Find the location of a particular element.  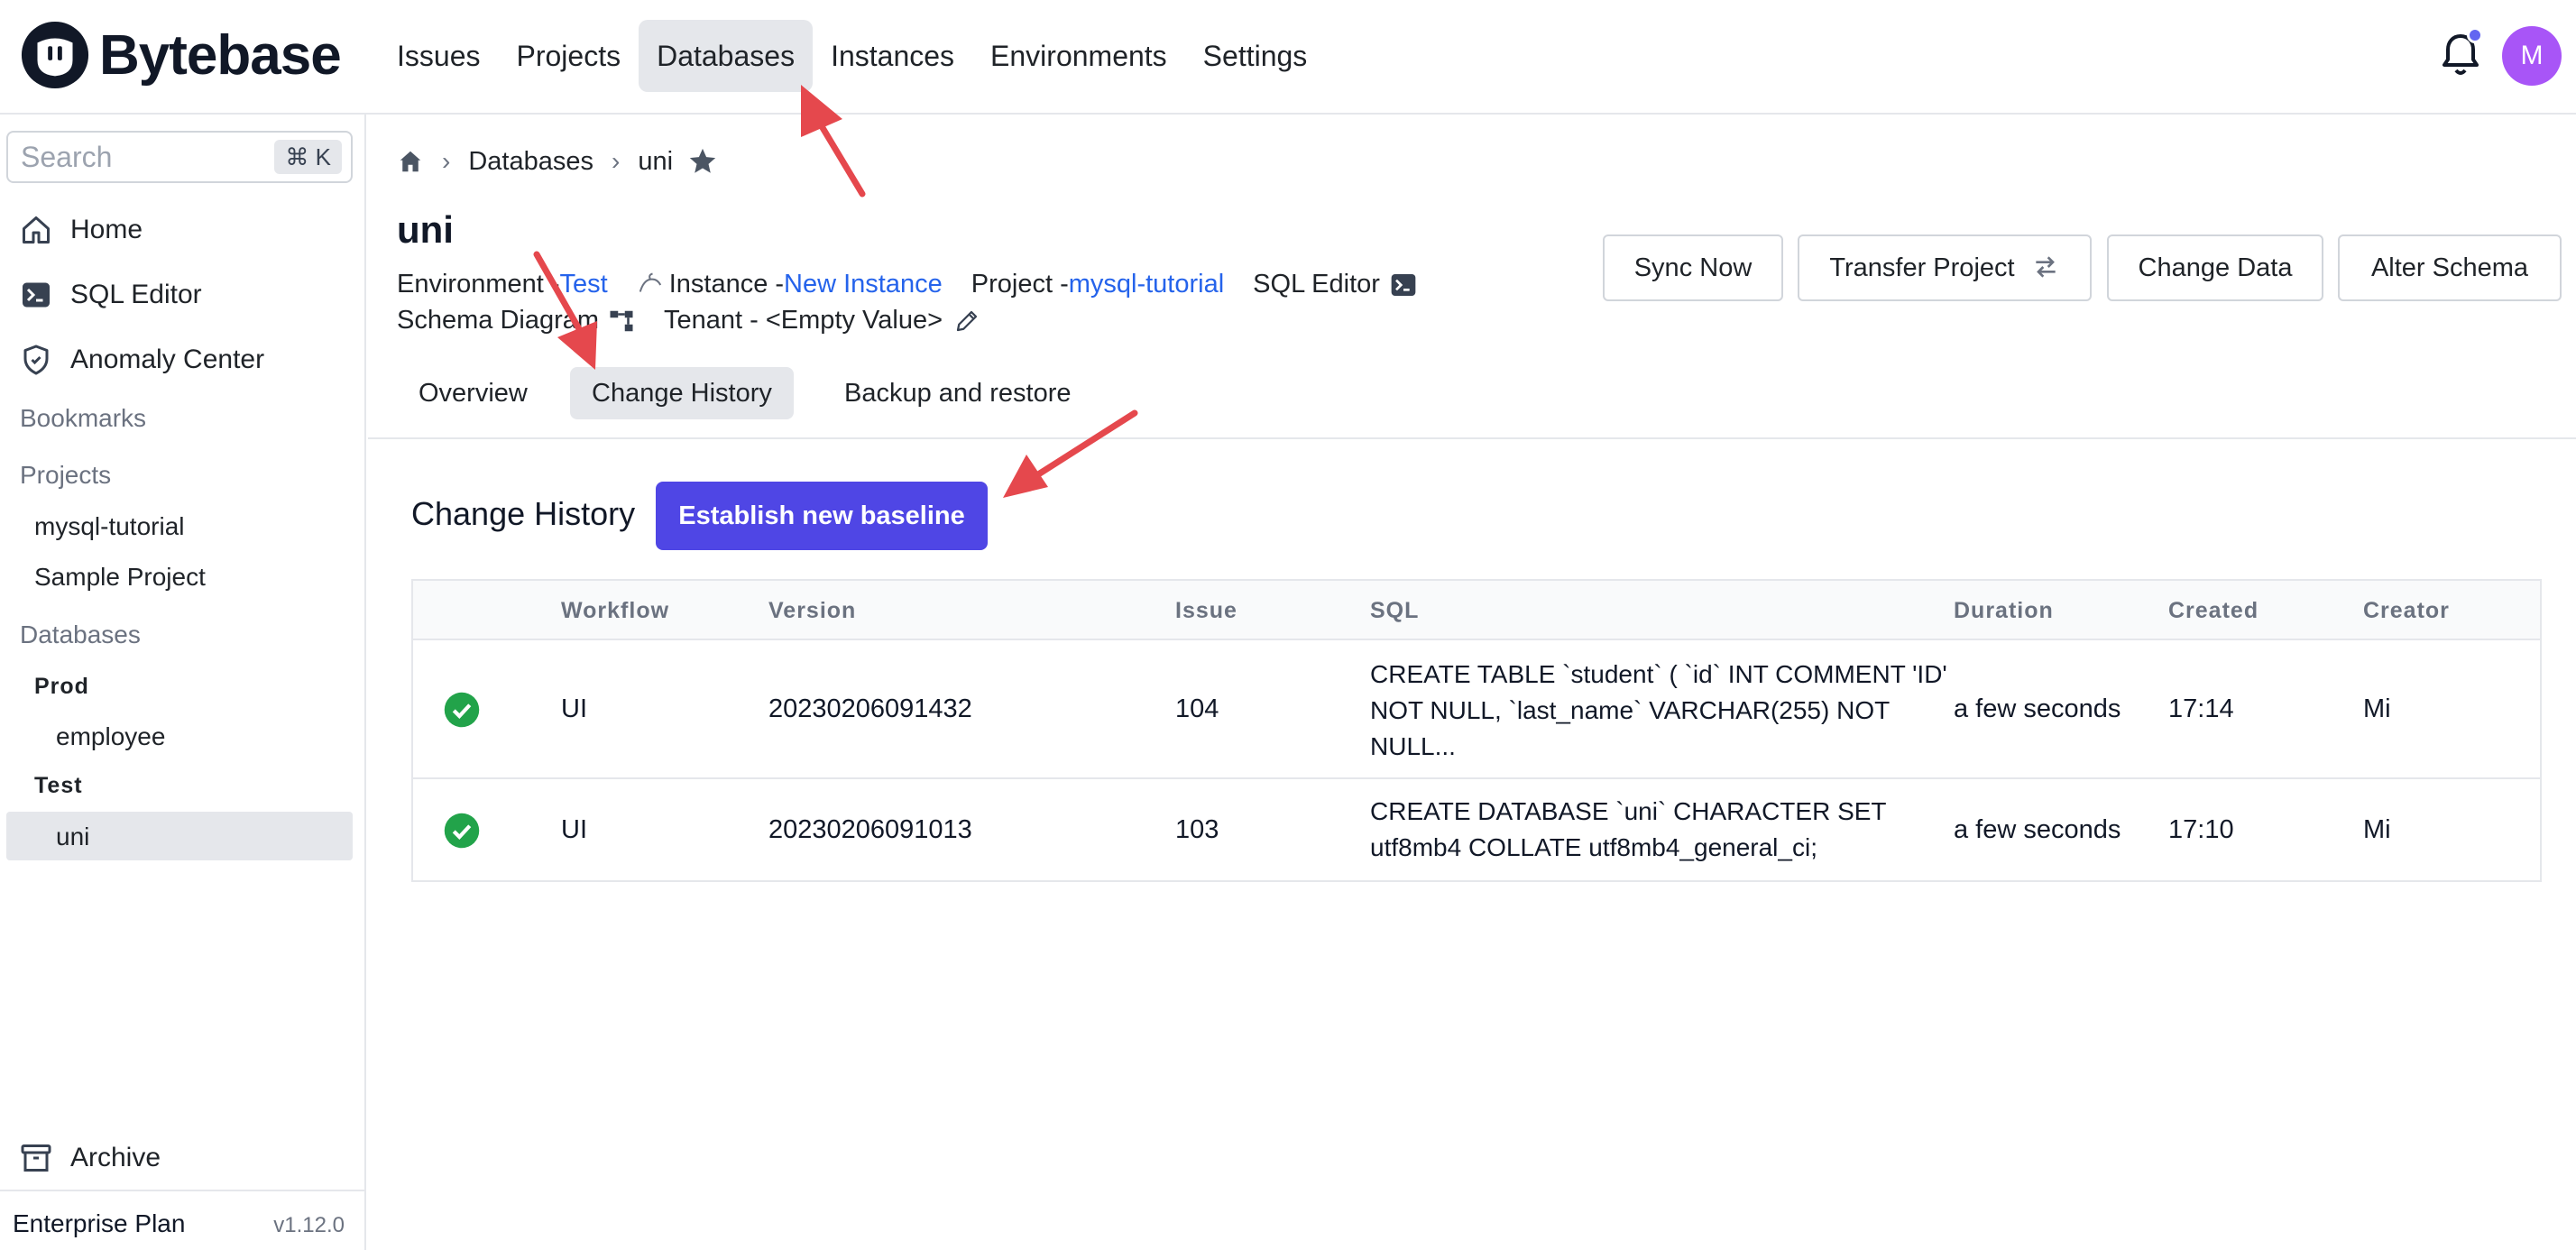

project-label: Project - is located at coordinates (1020, 284).